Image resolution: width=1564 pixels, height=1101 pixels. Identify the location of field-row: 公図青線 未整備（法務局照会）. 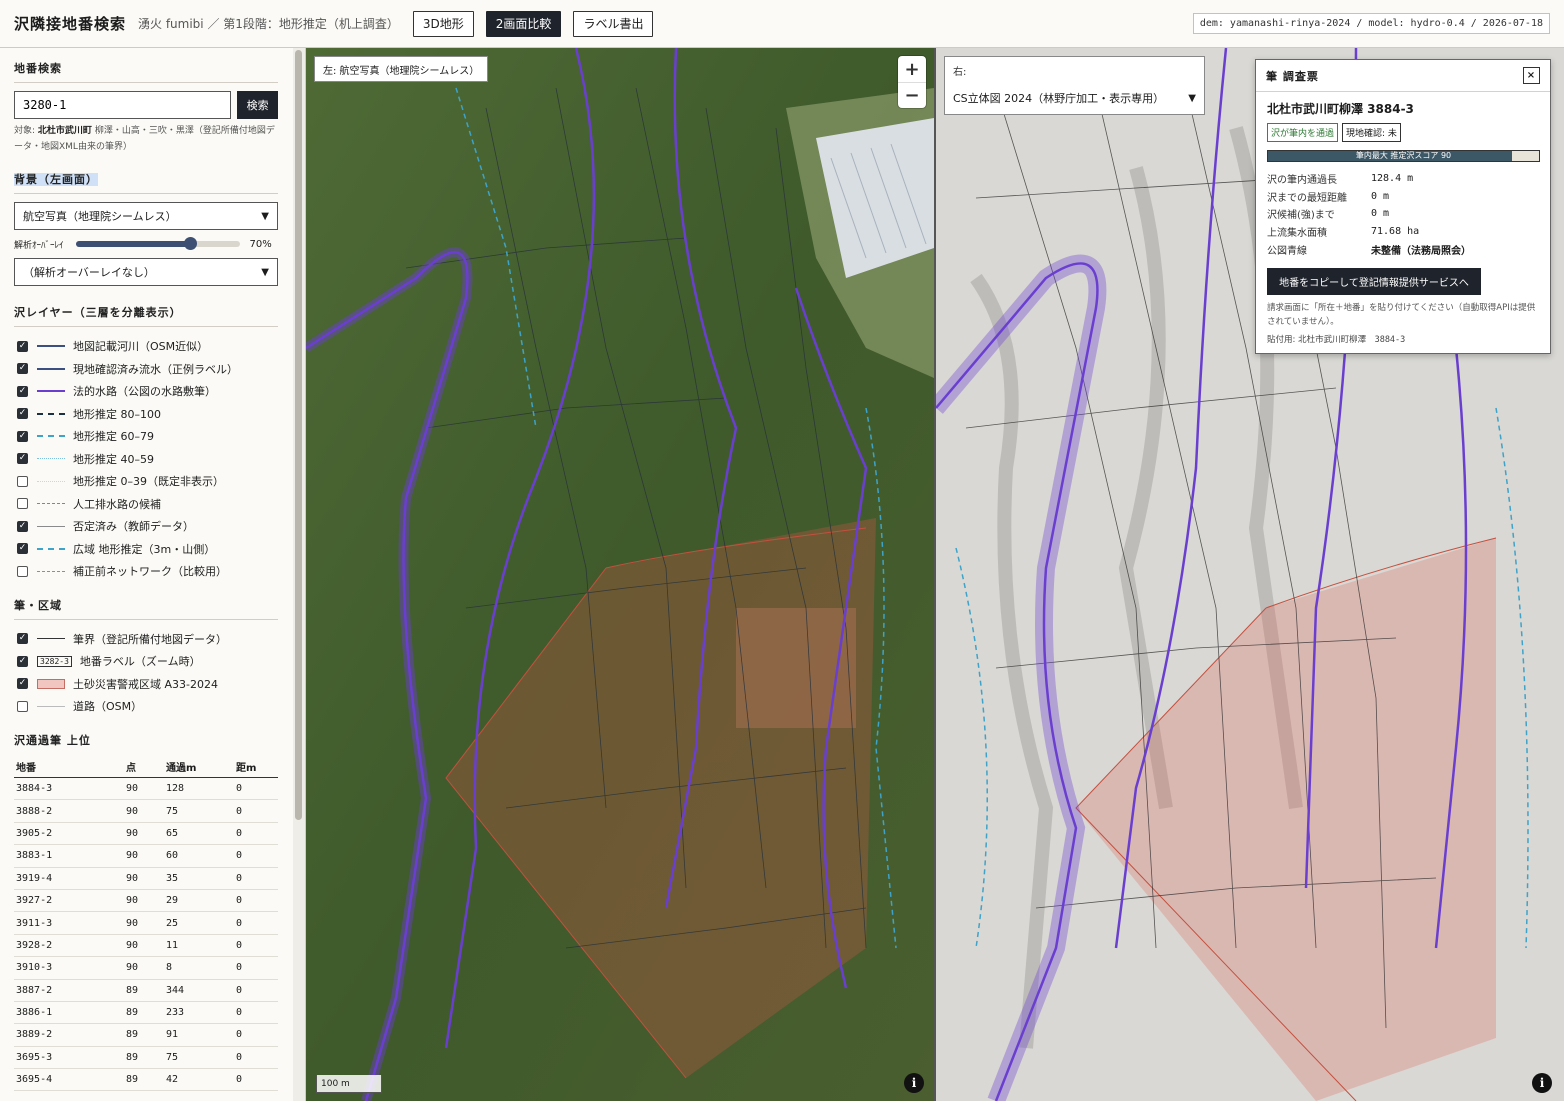
(1403, 249).